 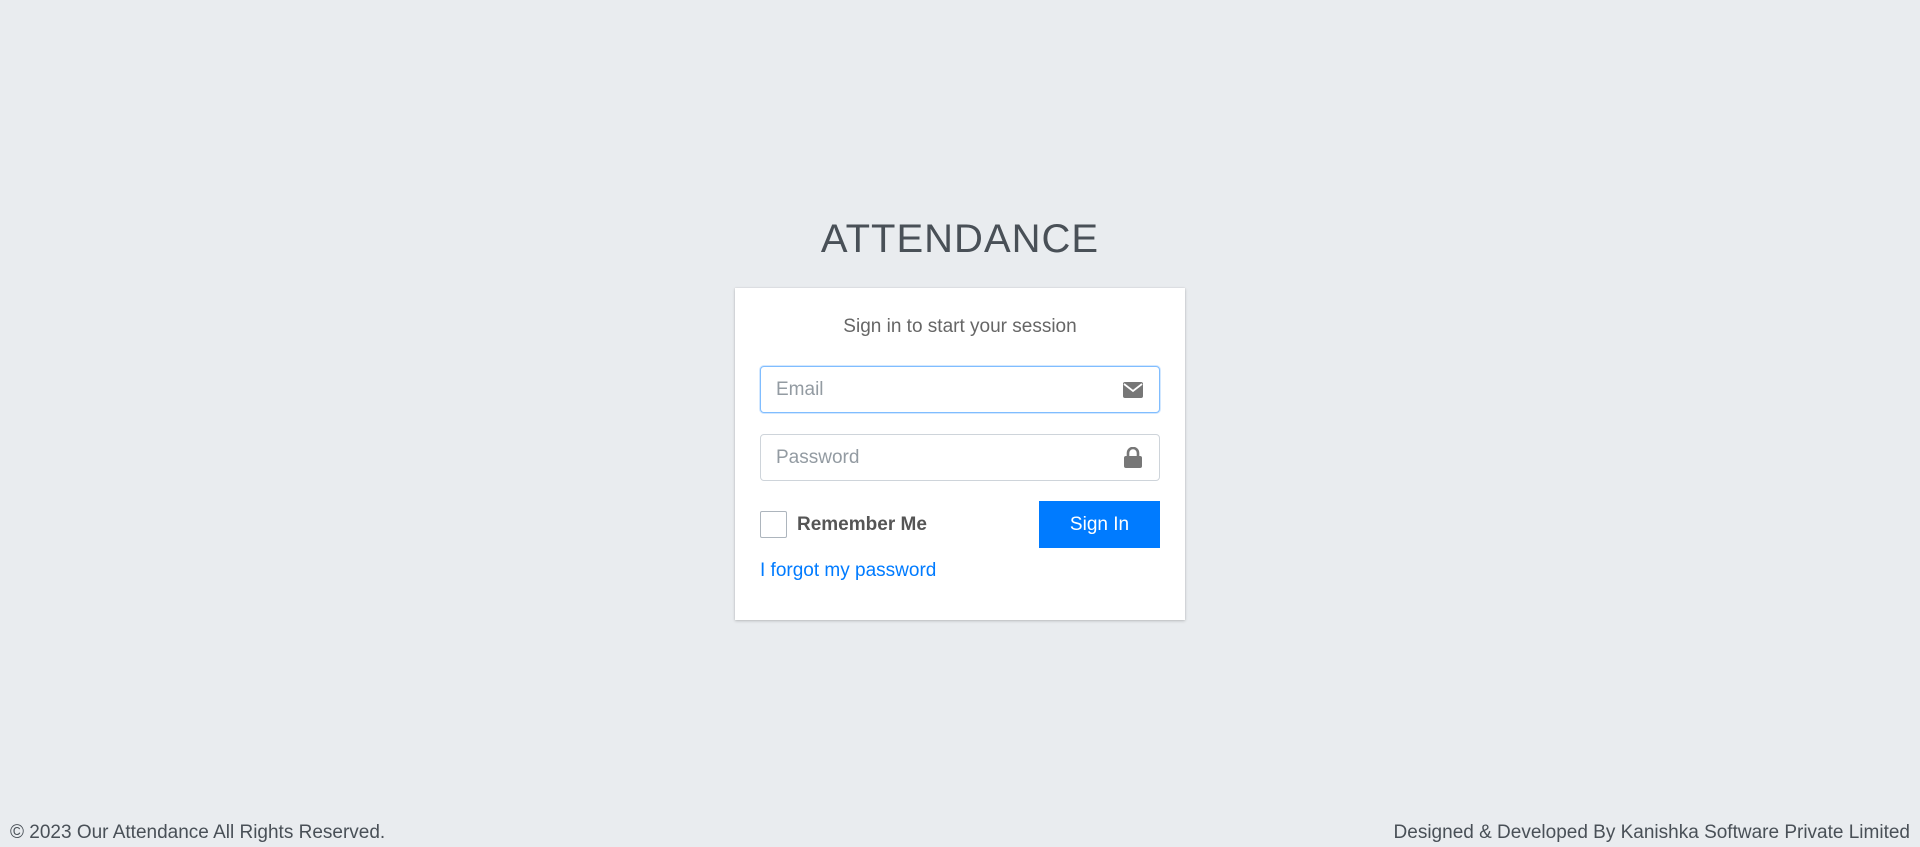 I want to click on forgot-password-link: I forgot my password, so click(x=848, y=571).